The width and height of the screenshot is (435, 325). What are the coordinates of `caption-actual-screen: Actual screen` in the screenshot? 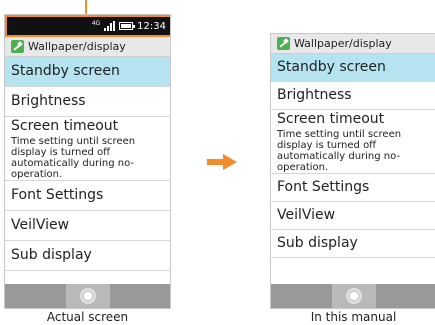 It's located at (87, 317).